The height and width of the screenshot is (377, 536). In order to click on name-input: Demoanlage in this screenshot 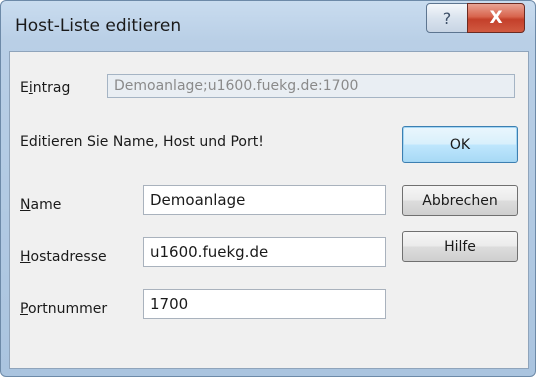, I will do `click(264, 200)`.